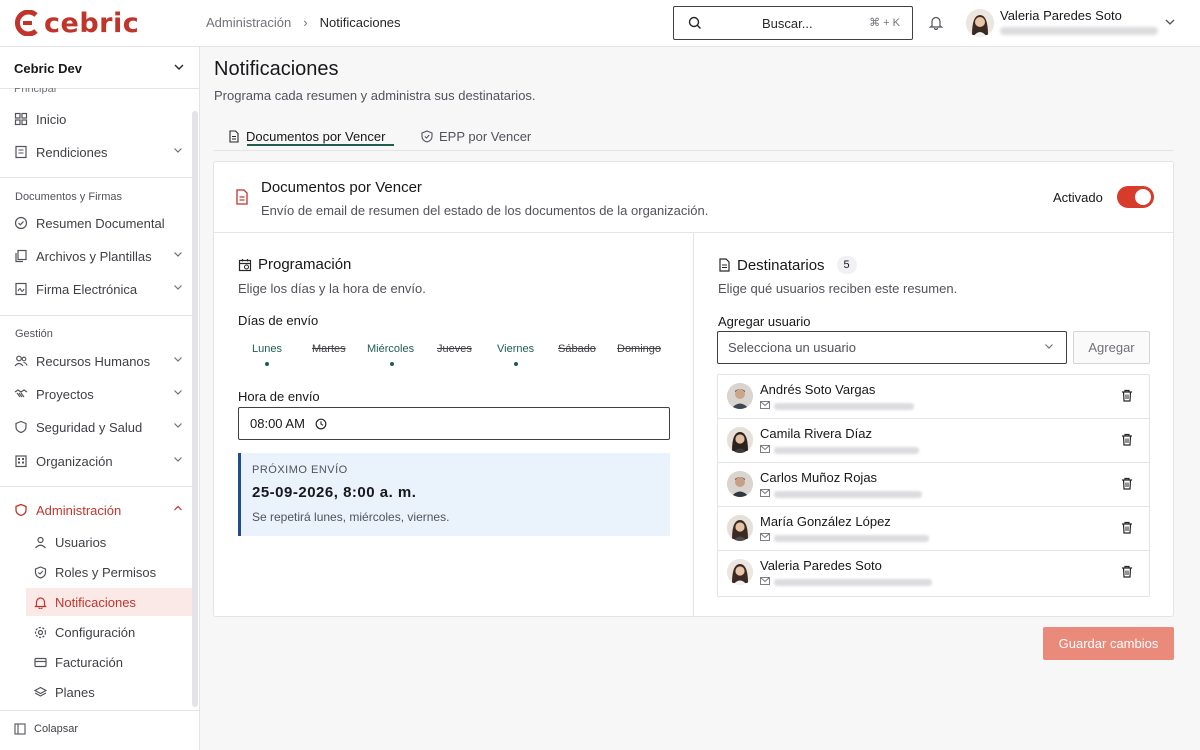 The height and width of the screenshot is (750, 1200). I want to click on sidebar-item-label: Roles y Permisos, so click(106, 572).